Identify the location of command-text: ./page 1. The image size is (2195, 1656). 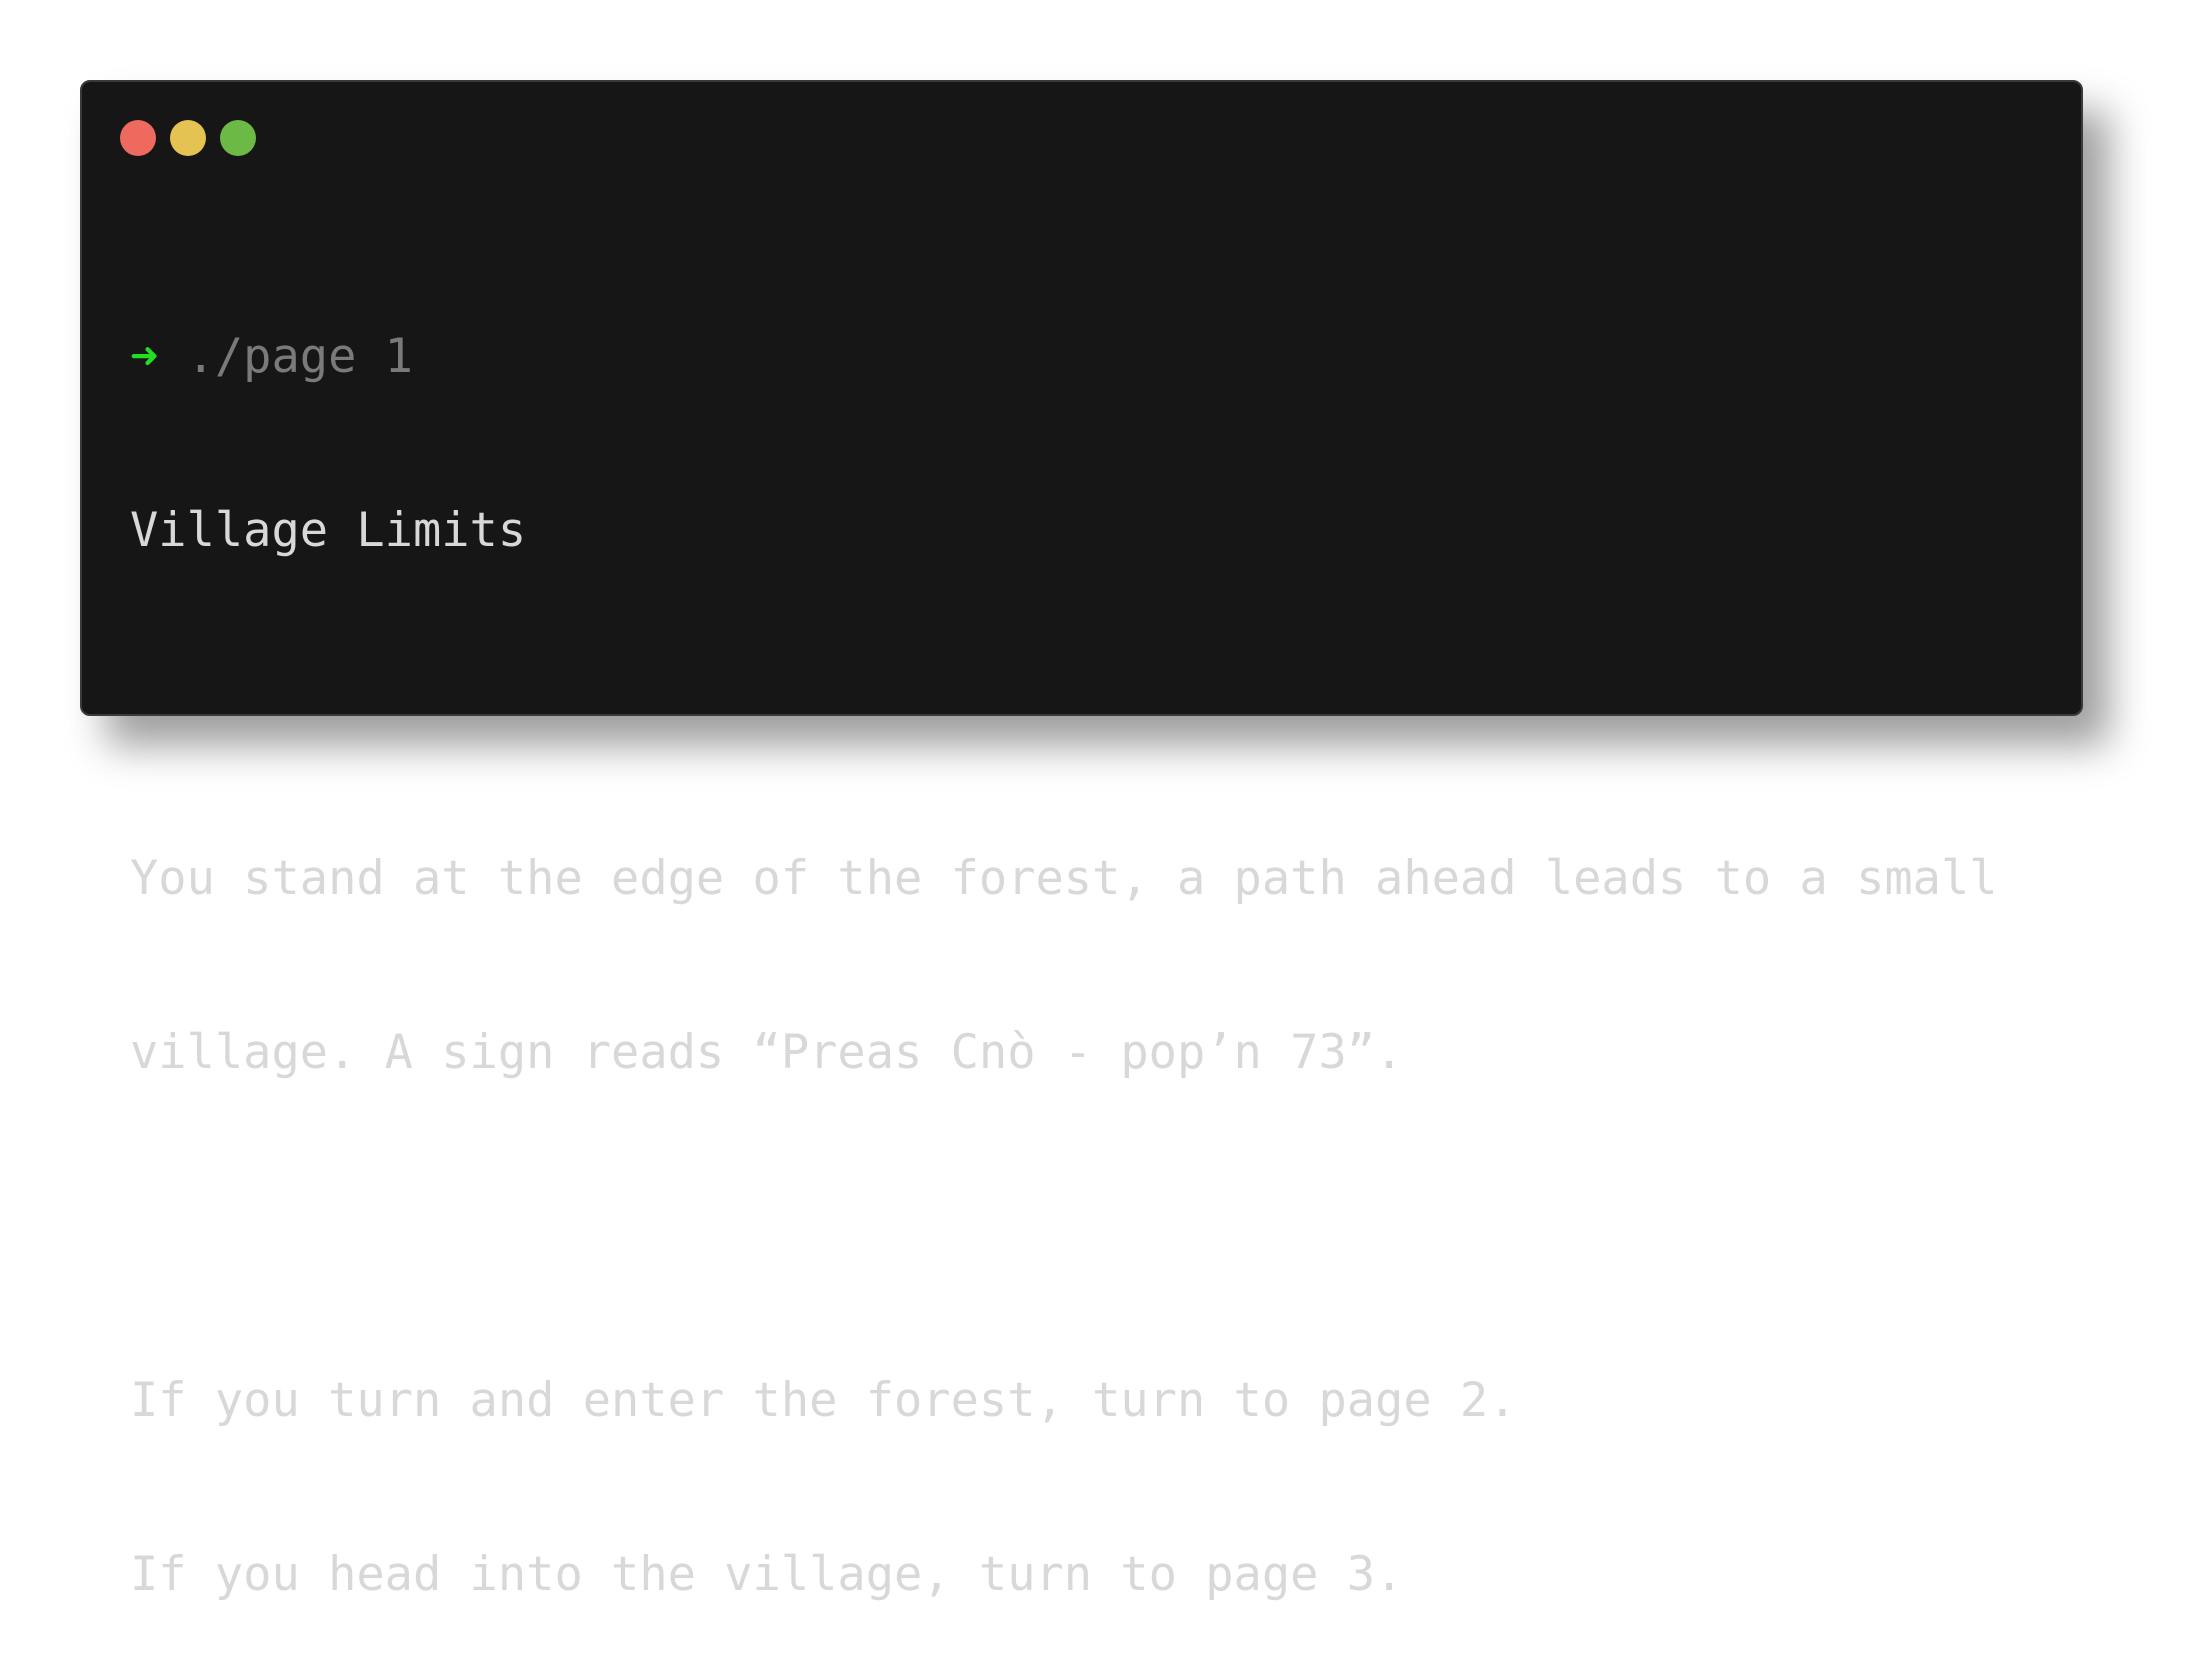
(285, 356).